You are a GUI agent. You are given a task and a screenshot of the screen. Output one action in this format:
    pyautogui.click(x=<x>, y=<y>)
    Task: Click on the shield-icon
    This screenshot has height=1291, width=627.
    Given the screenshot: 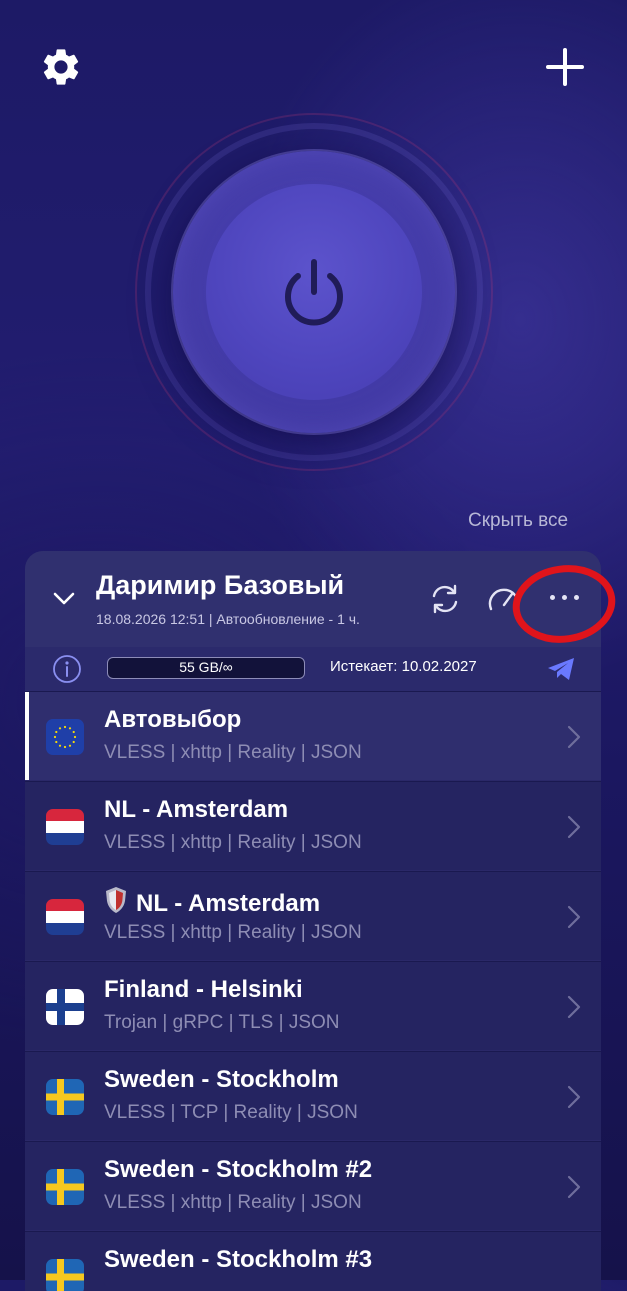 What is the action you would take?
    pyautogui.click(x=116, y=900)
    